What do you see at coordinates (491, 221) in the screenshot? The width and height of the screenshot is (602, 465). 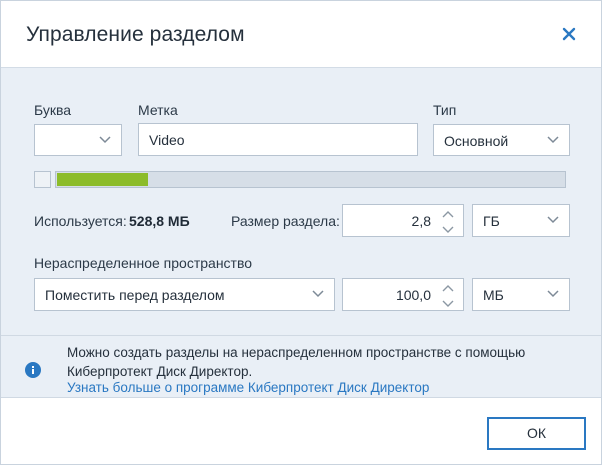 I see `size-unit-value: ГБ` at bounding box center [491, 221].